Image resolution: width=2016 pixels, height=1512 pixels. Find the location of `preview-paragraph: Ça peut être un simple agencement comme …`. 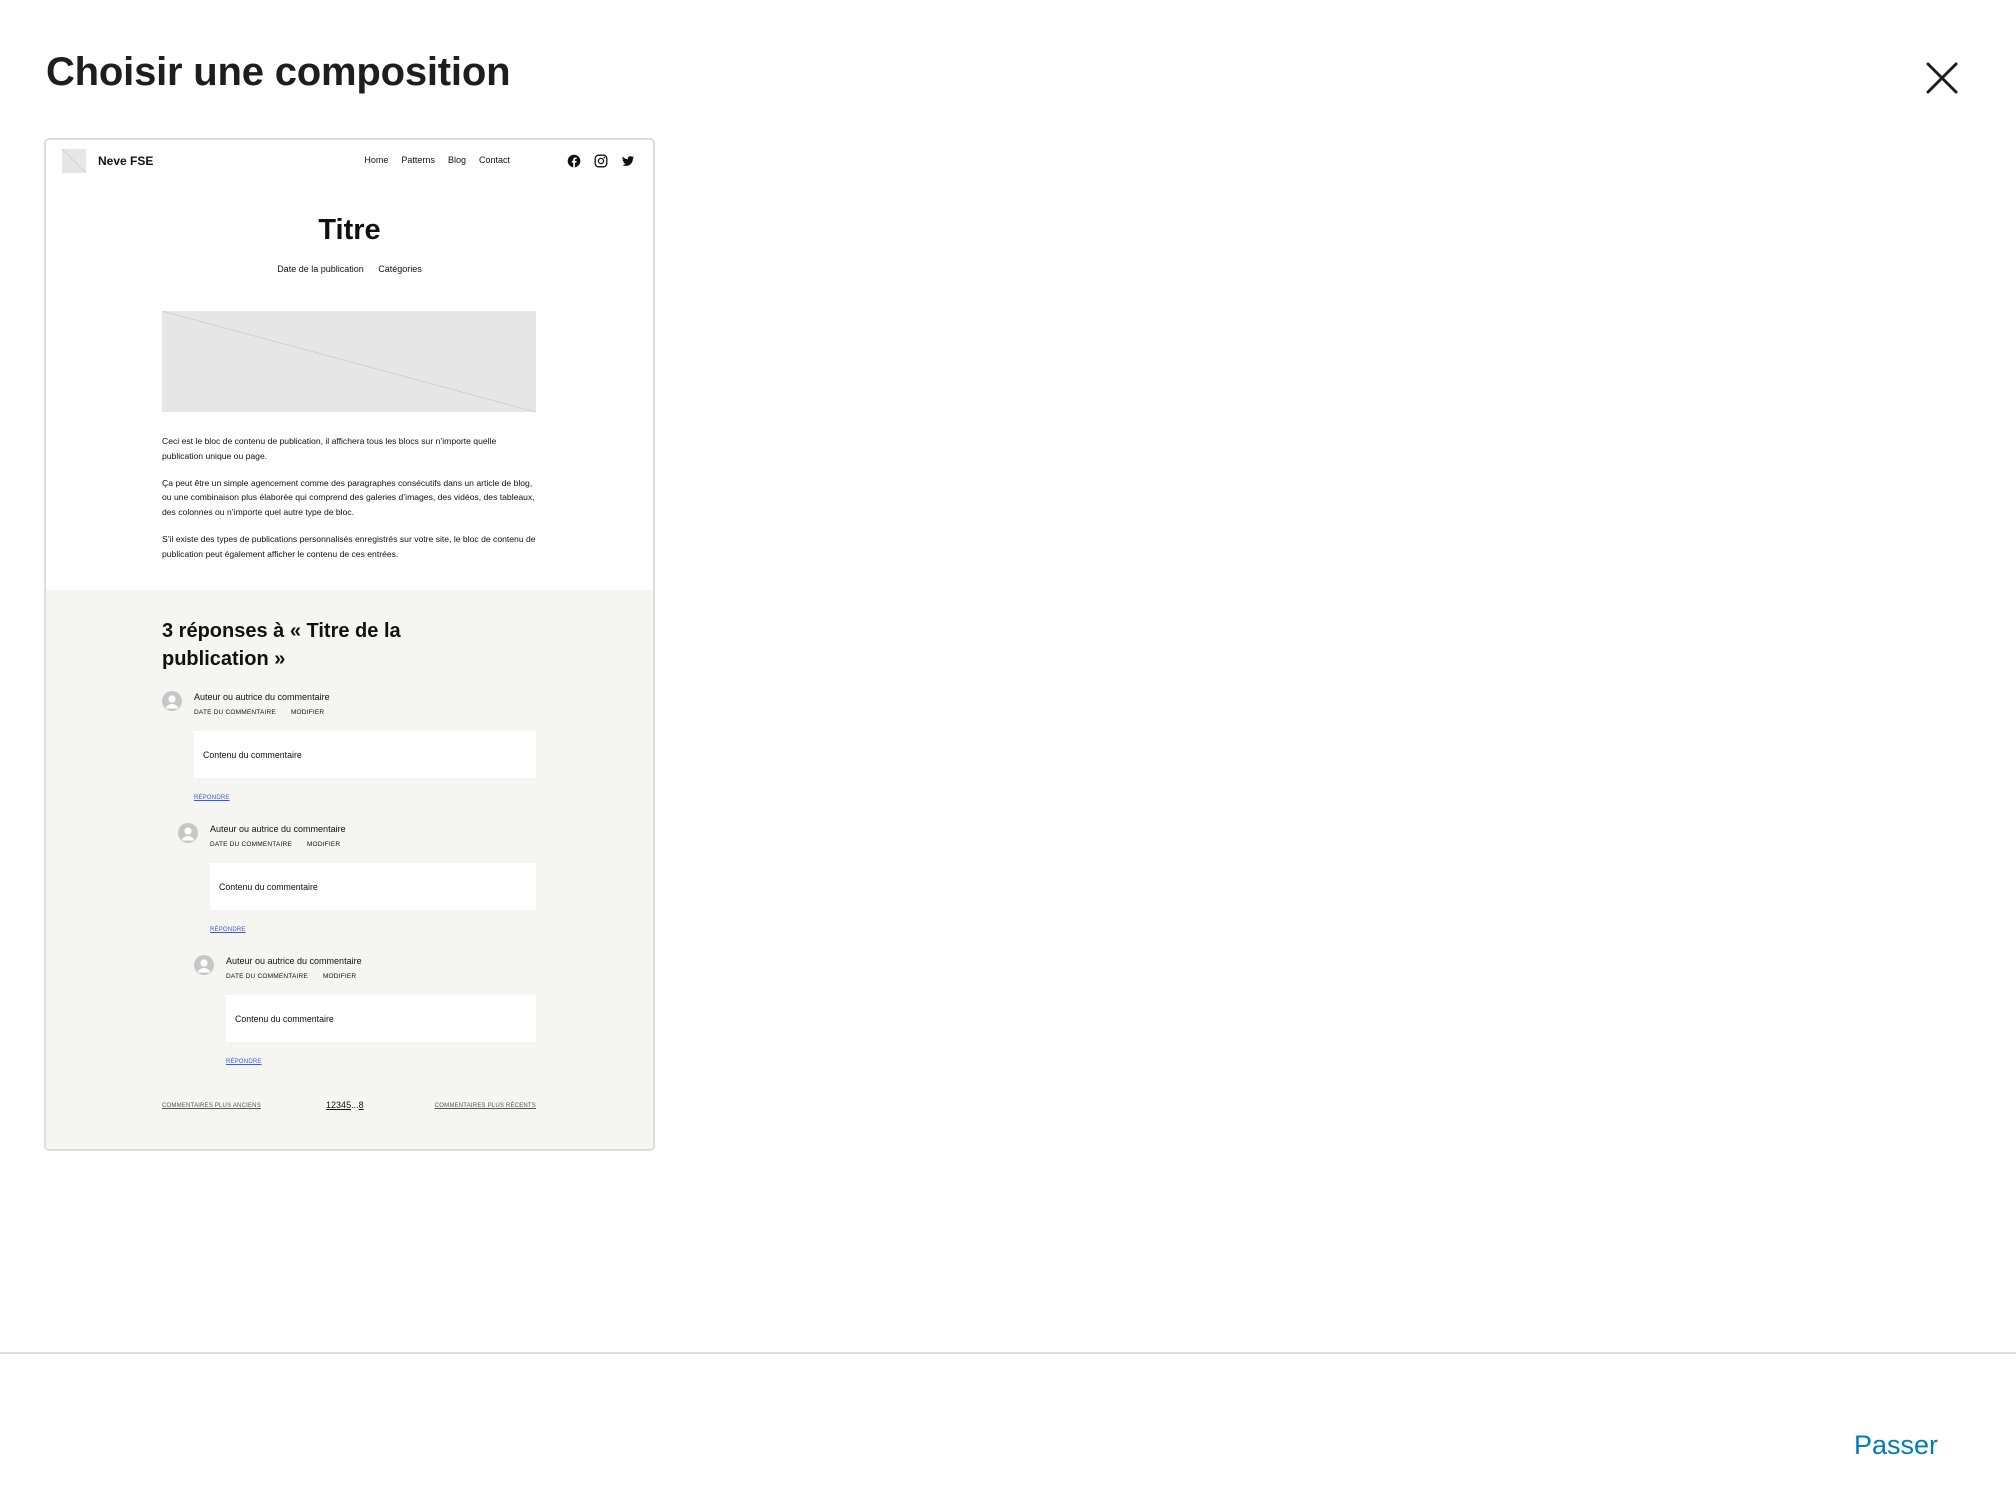

preview-paragraph: Ça peut être un simple agencement comme … is located at coordinates (348, 497).